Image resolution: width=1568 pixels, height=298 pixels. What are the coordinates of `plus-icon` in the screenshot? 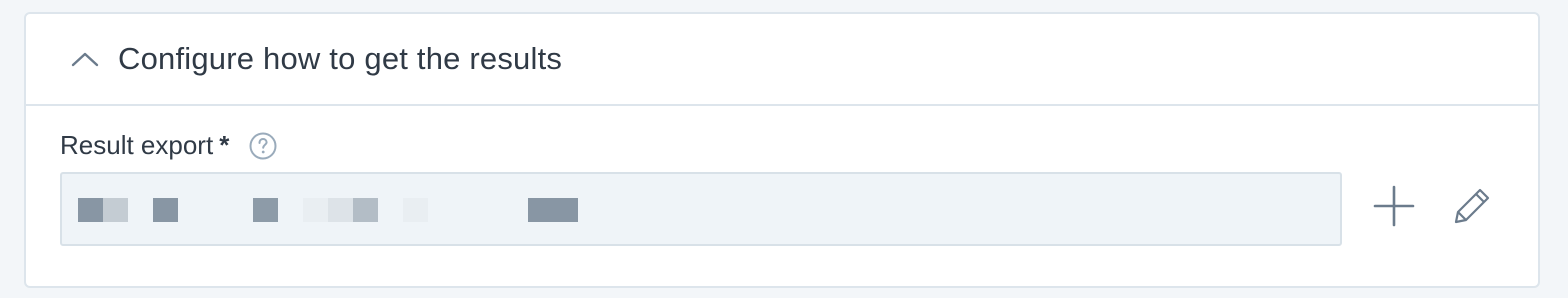 It's located at (1394, 208).